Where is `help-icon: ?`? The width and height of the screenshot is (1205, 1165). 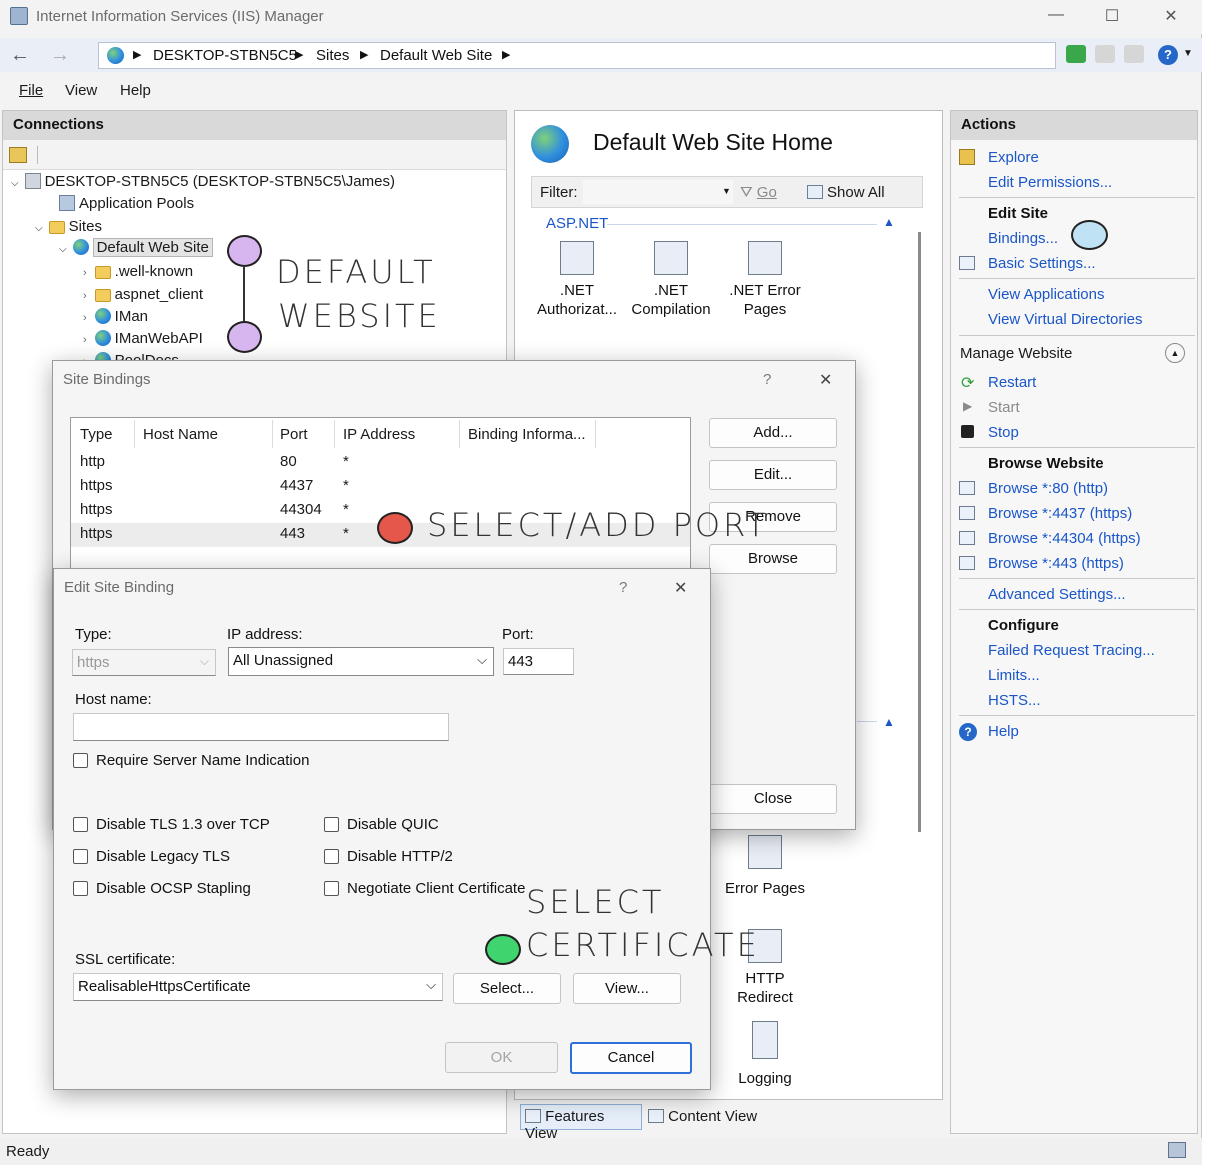
help-icon: ? is located at coordinates (1168, 55).